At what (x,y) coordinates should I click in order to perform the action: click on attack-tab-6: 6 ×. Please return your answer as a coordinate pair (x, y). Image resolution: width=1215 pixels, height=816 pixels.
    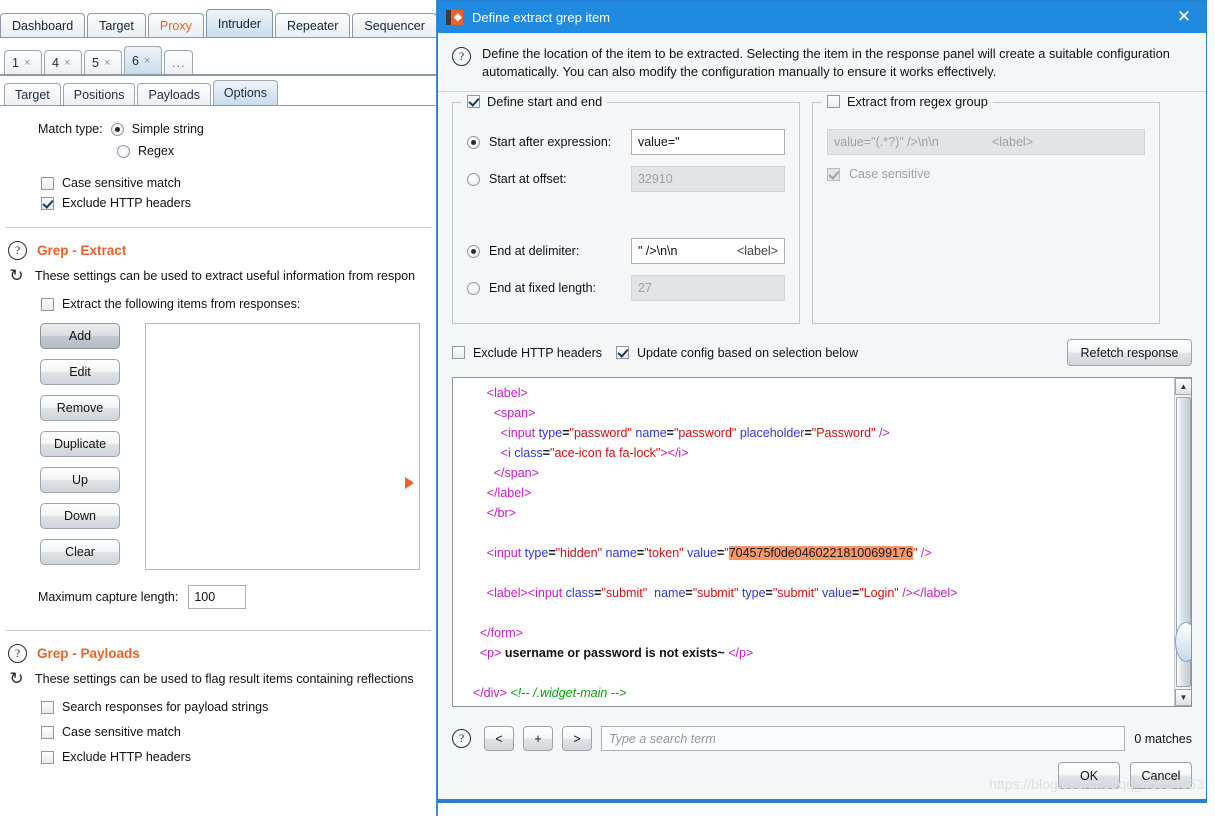
    Looking at the image, I should click on (143, 60).